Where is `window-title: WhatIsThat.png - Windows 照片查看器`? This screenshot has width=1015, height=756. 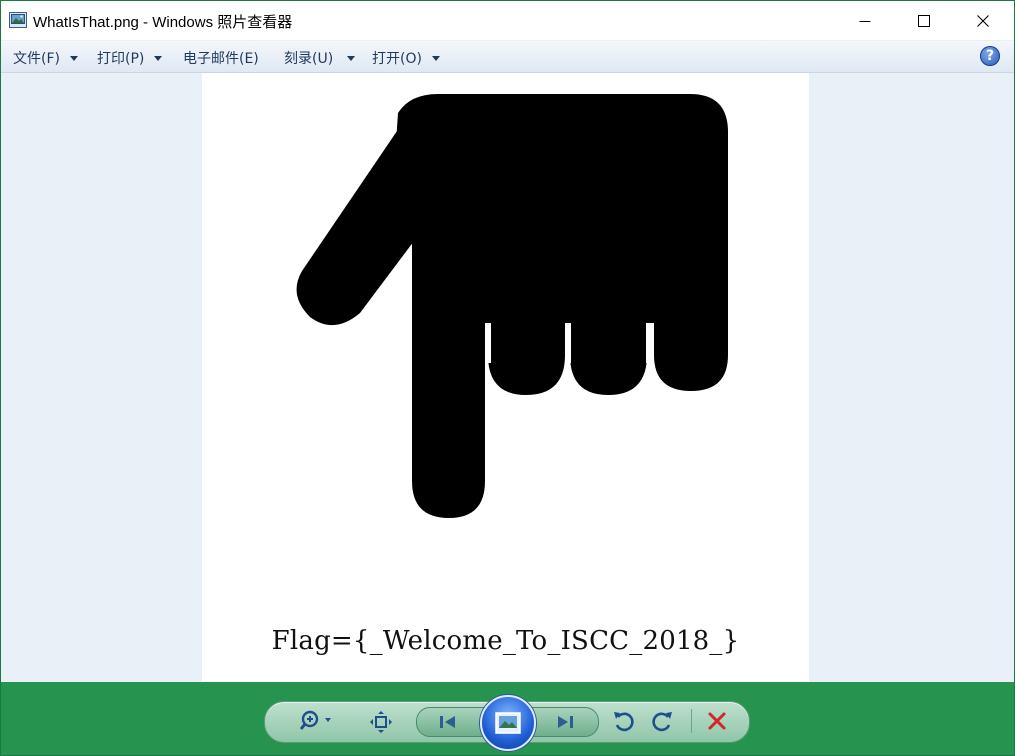
window-title: WhatIsThat.png - Windows 照片查看器 is located at coordinates (163, 22).